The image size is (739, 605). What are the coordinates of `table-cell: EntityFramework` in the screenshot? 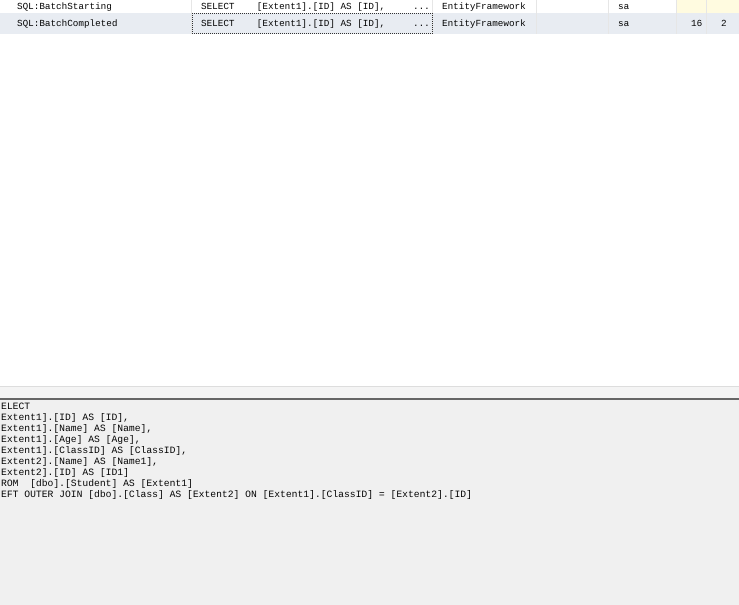 It's located at (485, 23).